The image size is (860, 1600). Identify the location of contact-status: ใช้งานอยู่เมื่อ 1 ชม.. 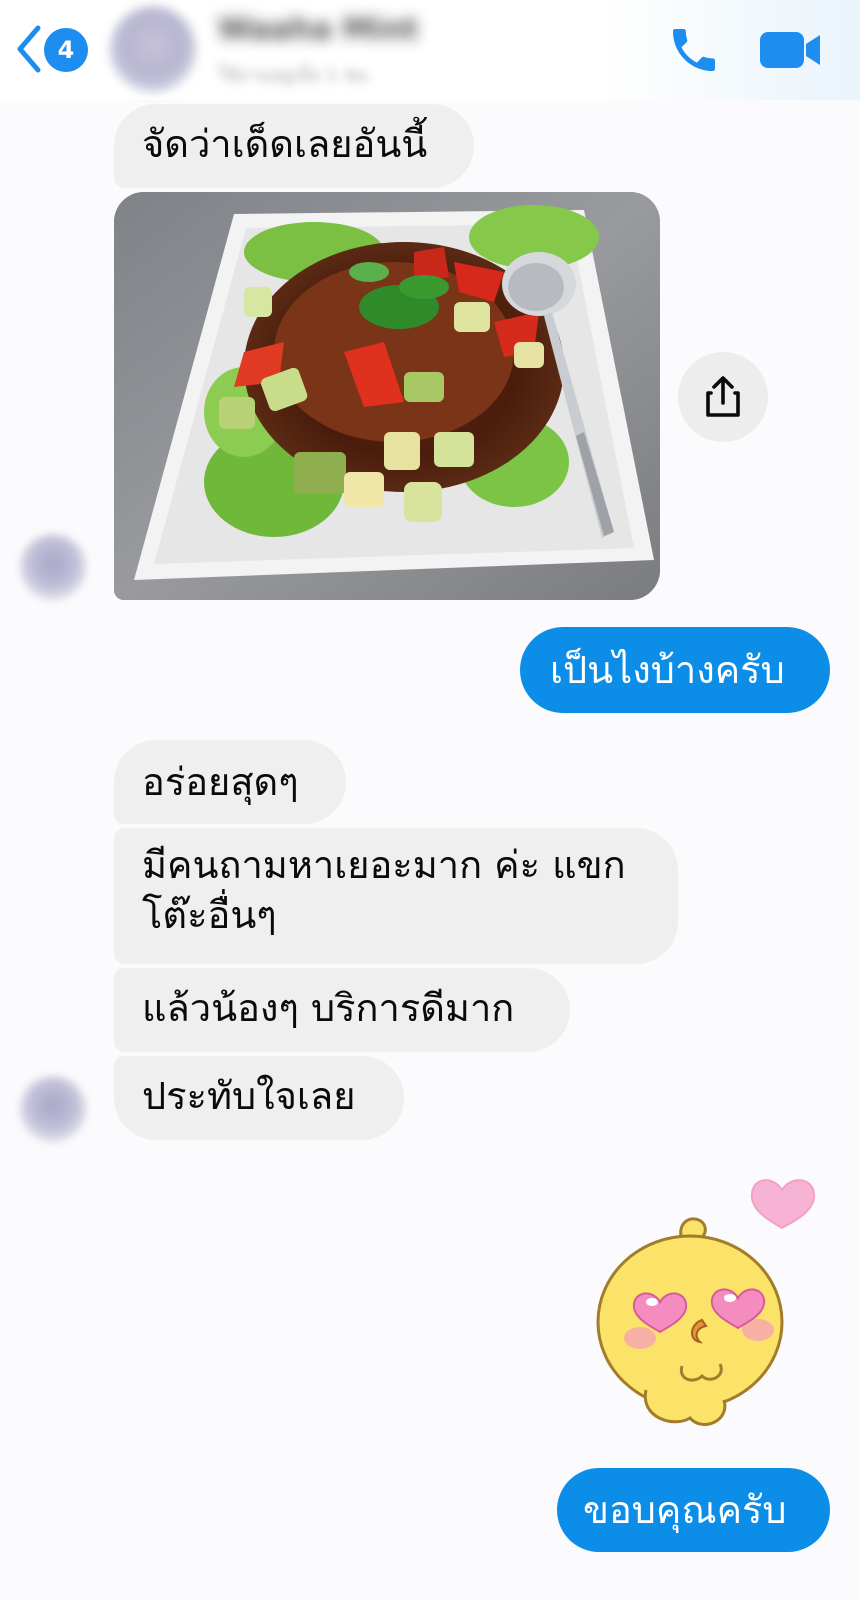
(296, 75).